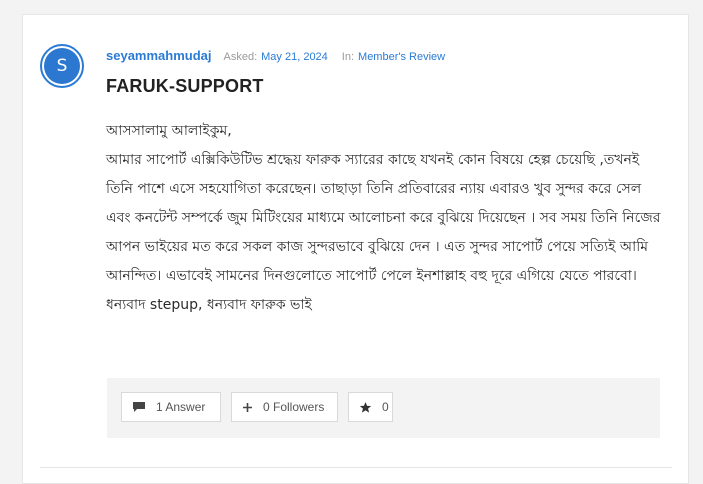 The image size is (703, 484). Describe the element at coordinates (247, 407) in the screenshot. I see `plus-icon` at that location.